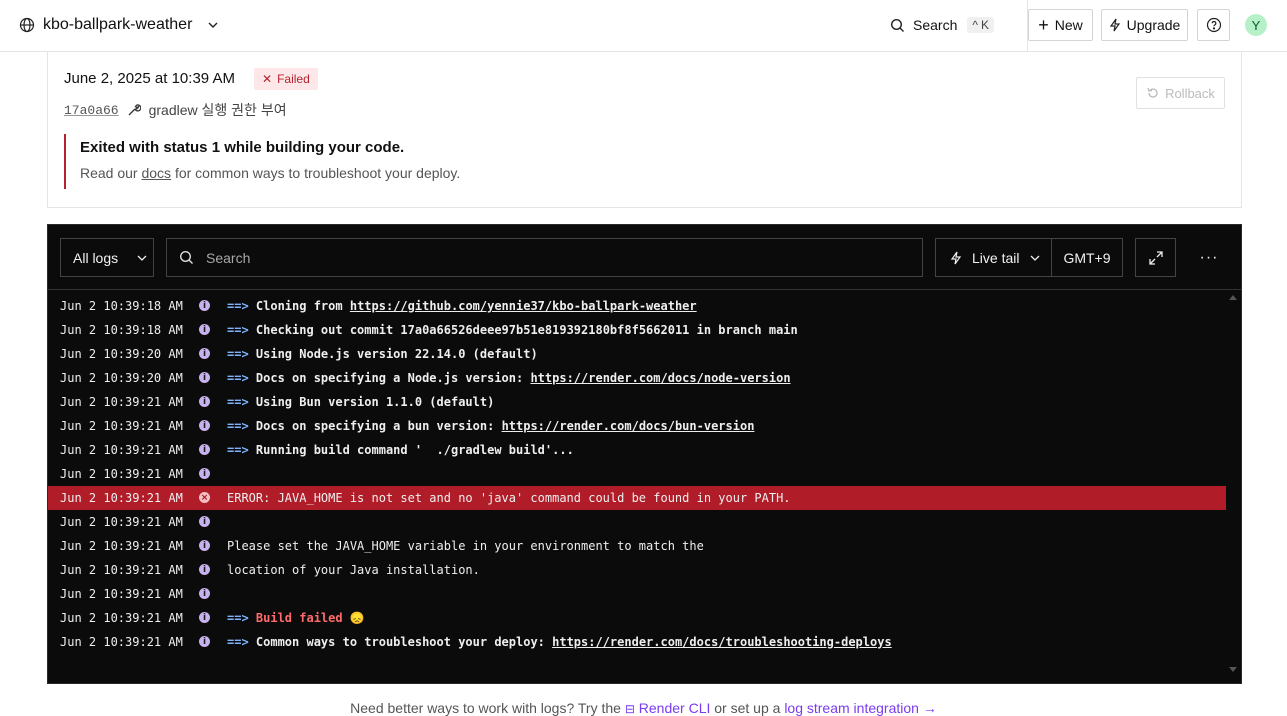 The image size is (1287, 716). Describe the element at coordinates (1233, 669) in the screenshot. I see `scroll-down-arrow` at that location.